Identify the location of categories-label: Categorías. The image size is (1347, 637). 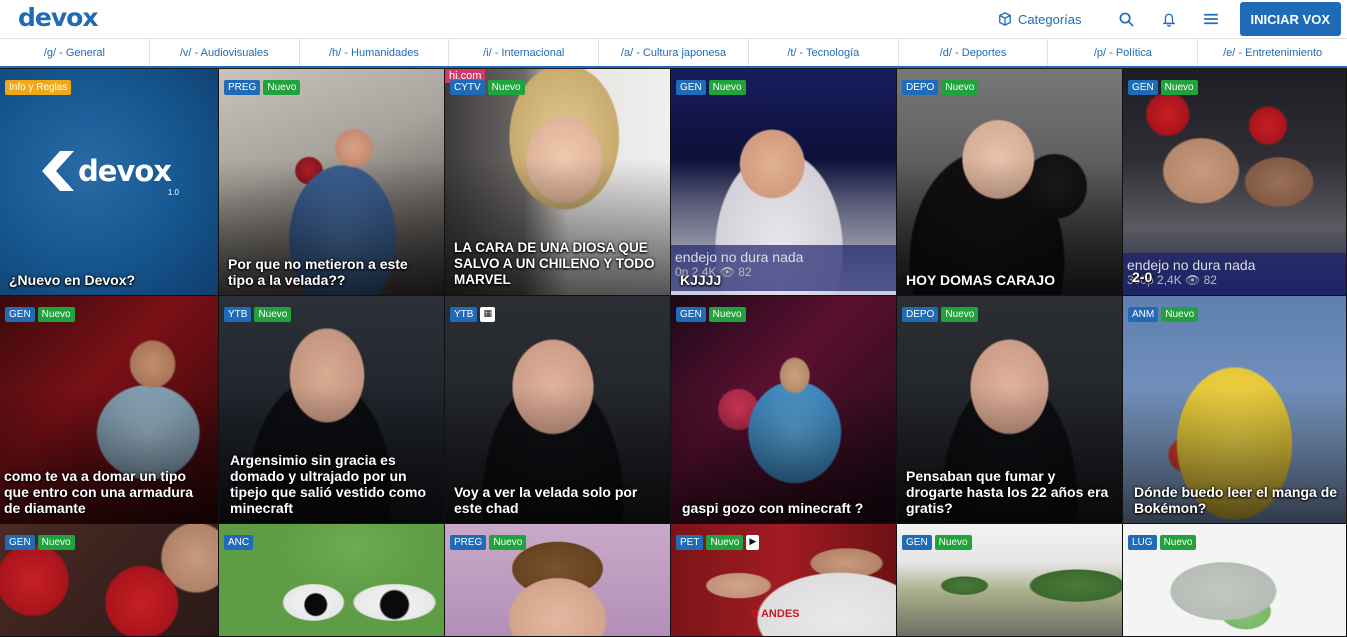
(1049, 19).